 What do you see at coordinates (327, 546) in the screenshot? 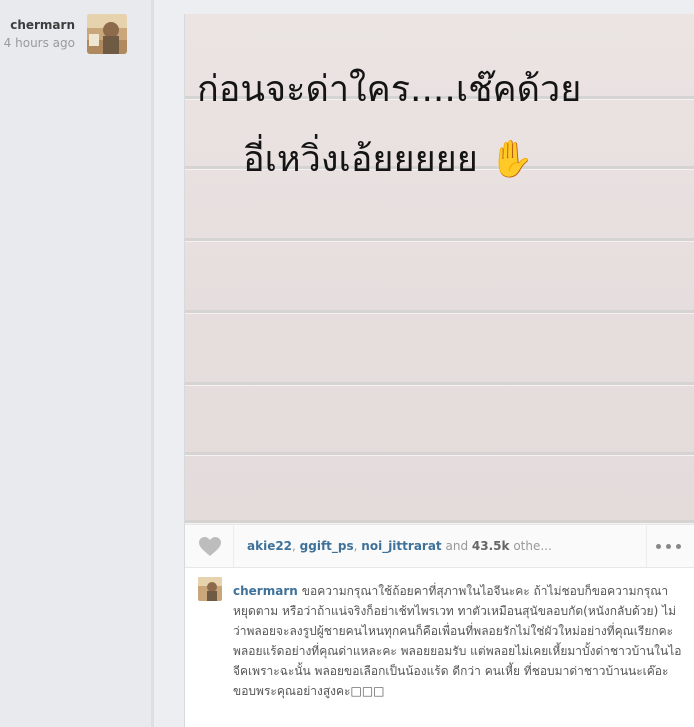
I see `liker-link: ggift_ps` at bounding box center [327, 546].